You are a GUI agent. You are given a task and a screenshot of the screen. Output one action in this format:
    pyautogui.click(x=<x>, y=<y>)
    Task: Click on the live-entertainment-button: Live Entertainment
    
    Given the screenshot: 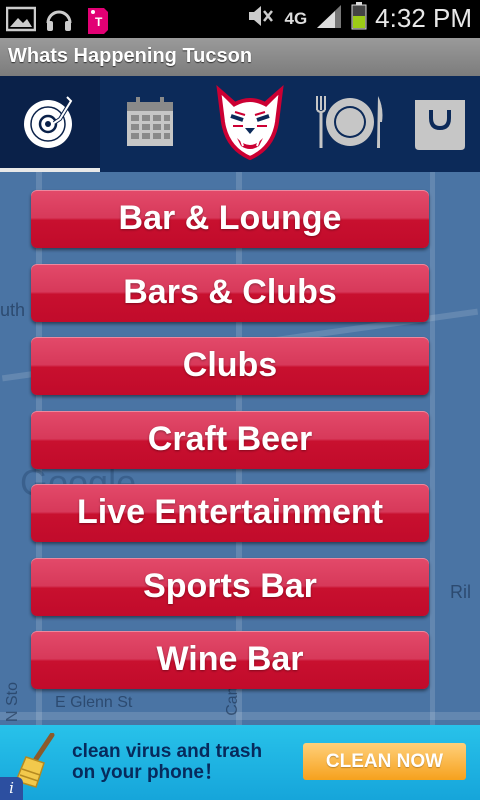 What is the action you would take?
    pyautogui.click(x=230, y=513)
    